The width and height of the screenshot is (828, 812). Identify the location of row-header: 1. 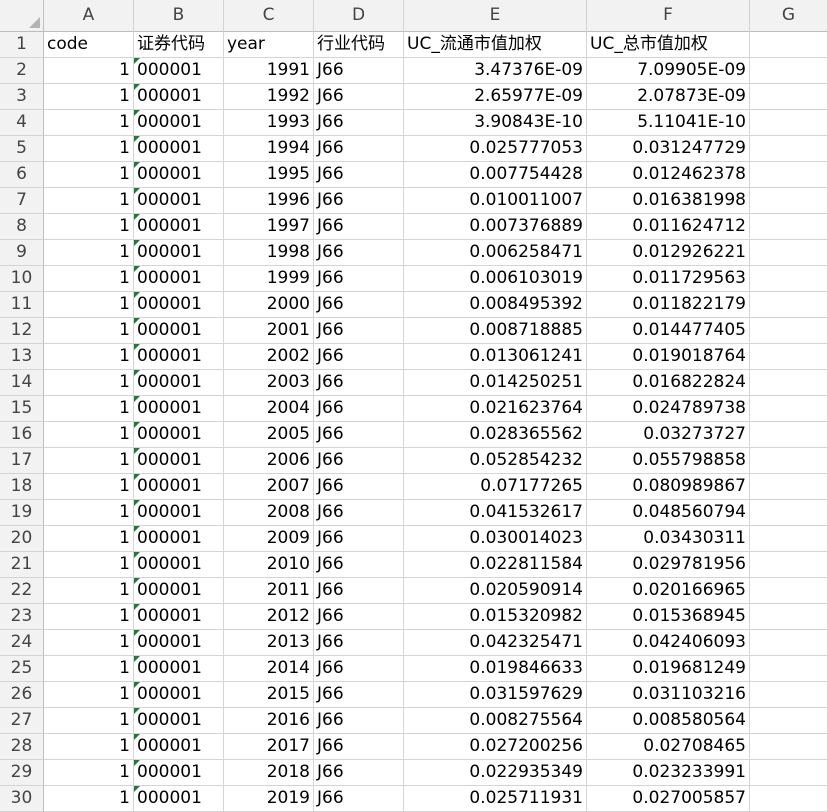
(22, 45).